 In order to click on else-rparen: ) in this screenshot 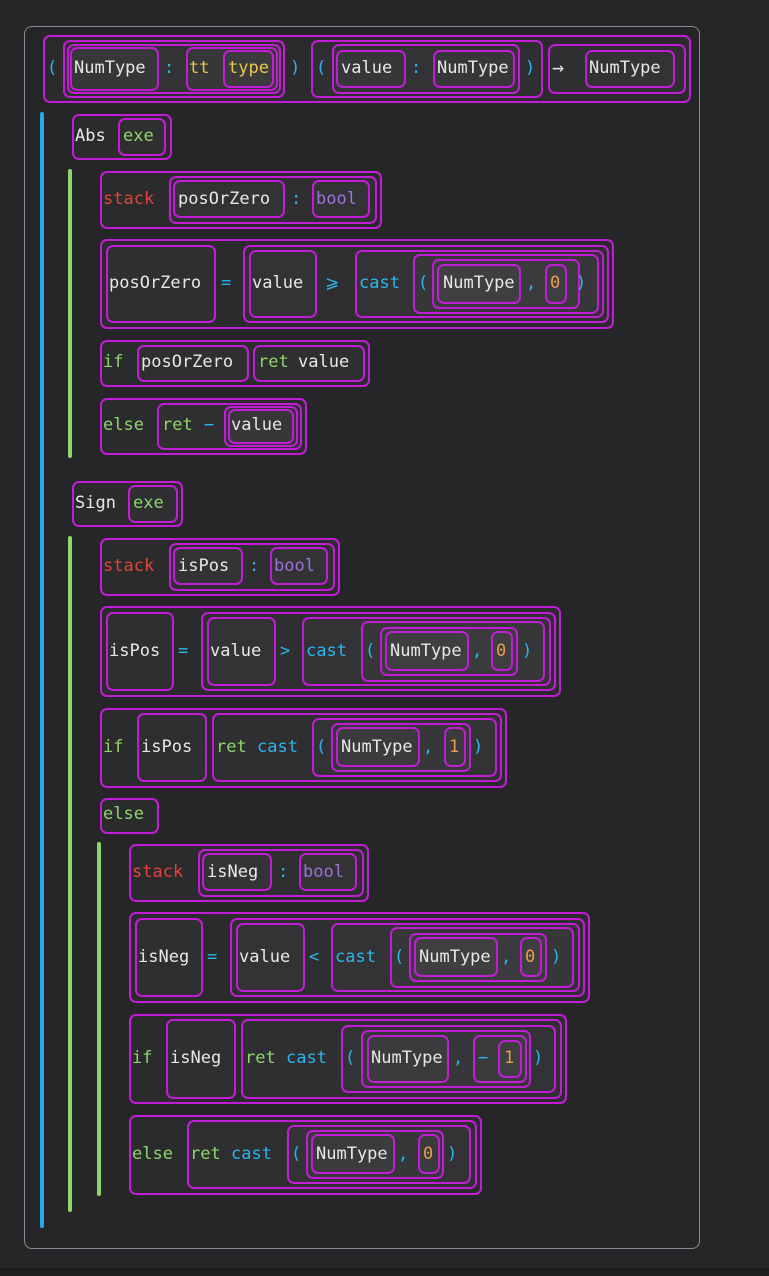, I will do `click(452, 1154)`.